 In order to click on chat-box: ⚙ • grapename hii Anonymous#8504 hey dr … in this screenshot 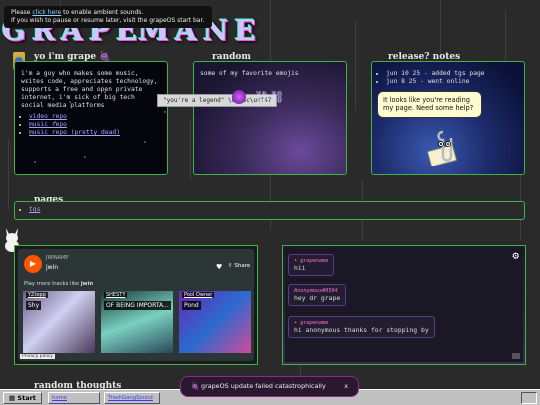, I will do `click(404, 305)`.